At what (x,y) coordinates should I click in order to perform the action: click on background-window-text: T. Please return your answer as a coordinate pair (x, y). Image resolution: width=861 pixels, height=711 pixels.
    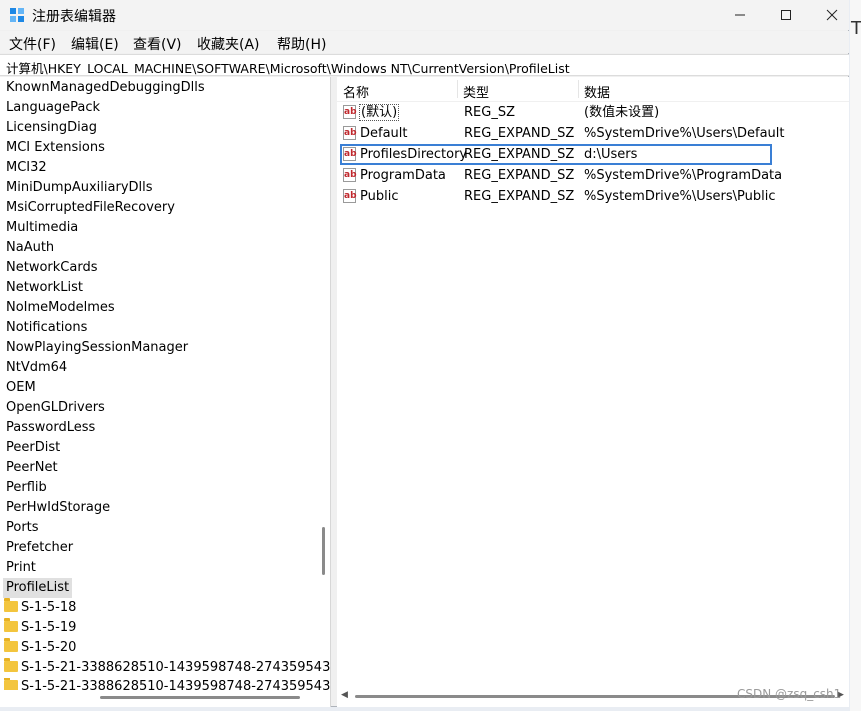
    Looking at the image, I should click on (856, 28).